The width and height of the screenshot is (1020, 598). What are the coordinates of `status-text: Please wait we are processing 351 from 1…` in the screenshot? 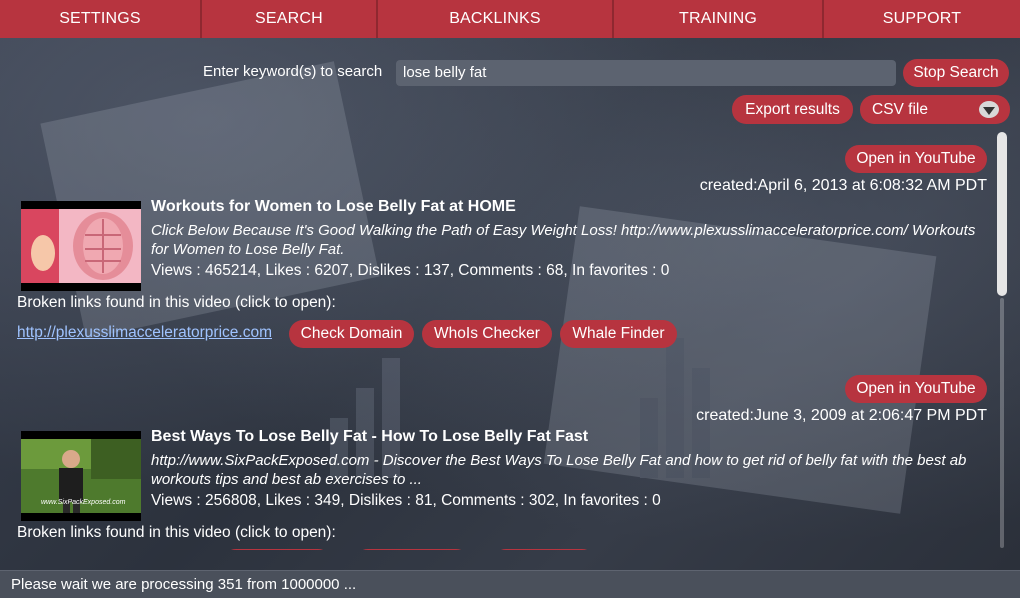 It's located at (184, 584).